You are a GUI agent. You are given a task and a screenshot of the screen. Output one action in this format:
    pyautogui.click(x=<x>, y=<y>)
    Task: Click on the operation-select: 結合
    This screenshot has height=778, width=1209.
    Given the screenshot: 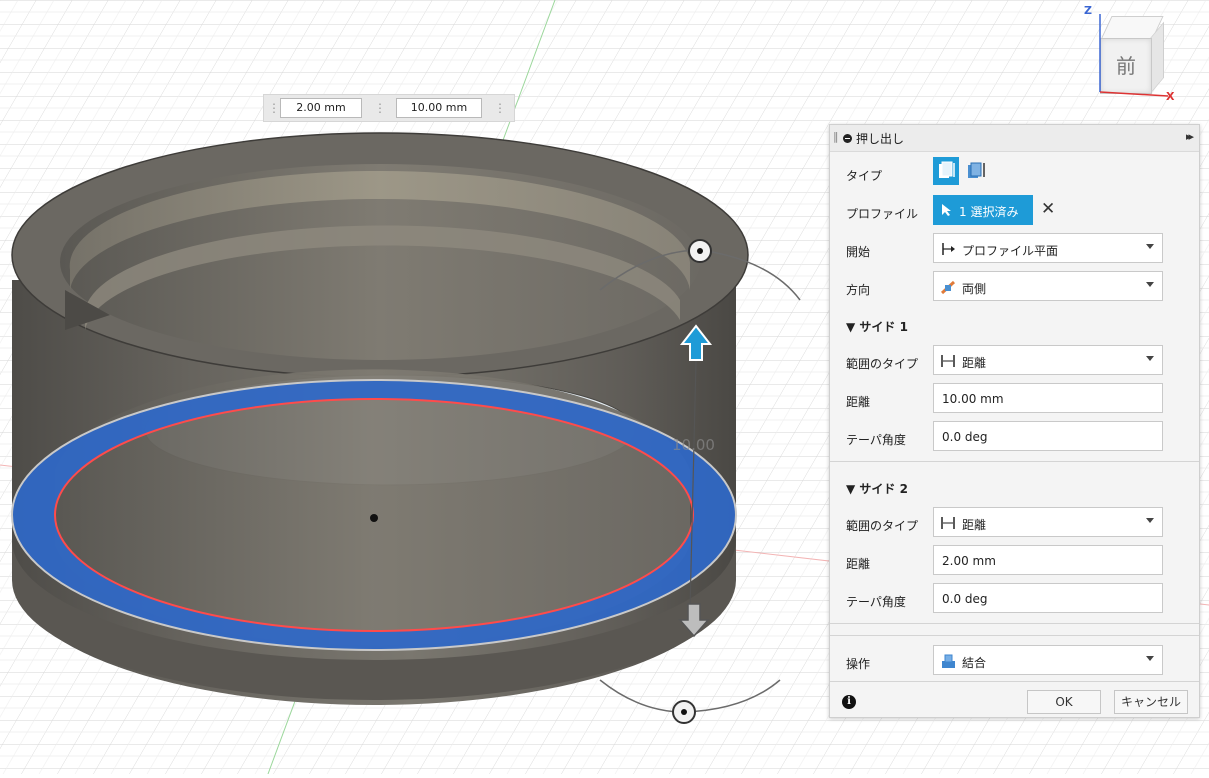 What is the action you would take?
    pyautogui.click(x=1048, y=660)
    